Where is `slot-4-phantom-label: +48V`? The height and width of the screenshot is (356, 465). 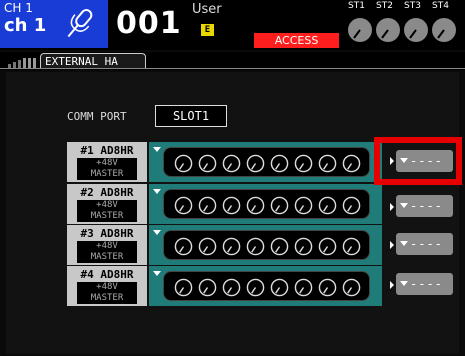 slot-4-phantom-label: +48V is located at coordinates (107, 287).